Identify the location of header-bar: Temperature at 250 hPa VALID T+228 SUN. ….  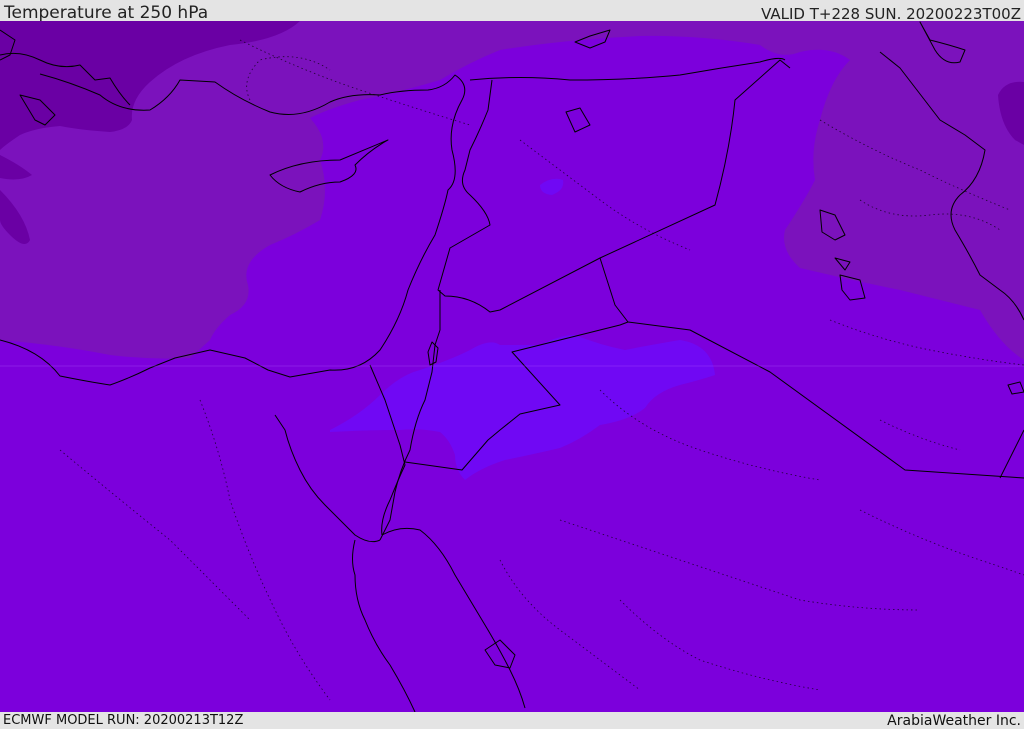
(512, 11).